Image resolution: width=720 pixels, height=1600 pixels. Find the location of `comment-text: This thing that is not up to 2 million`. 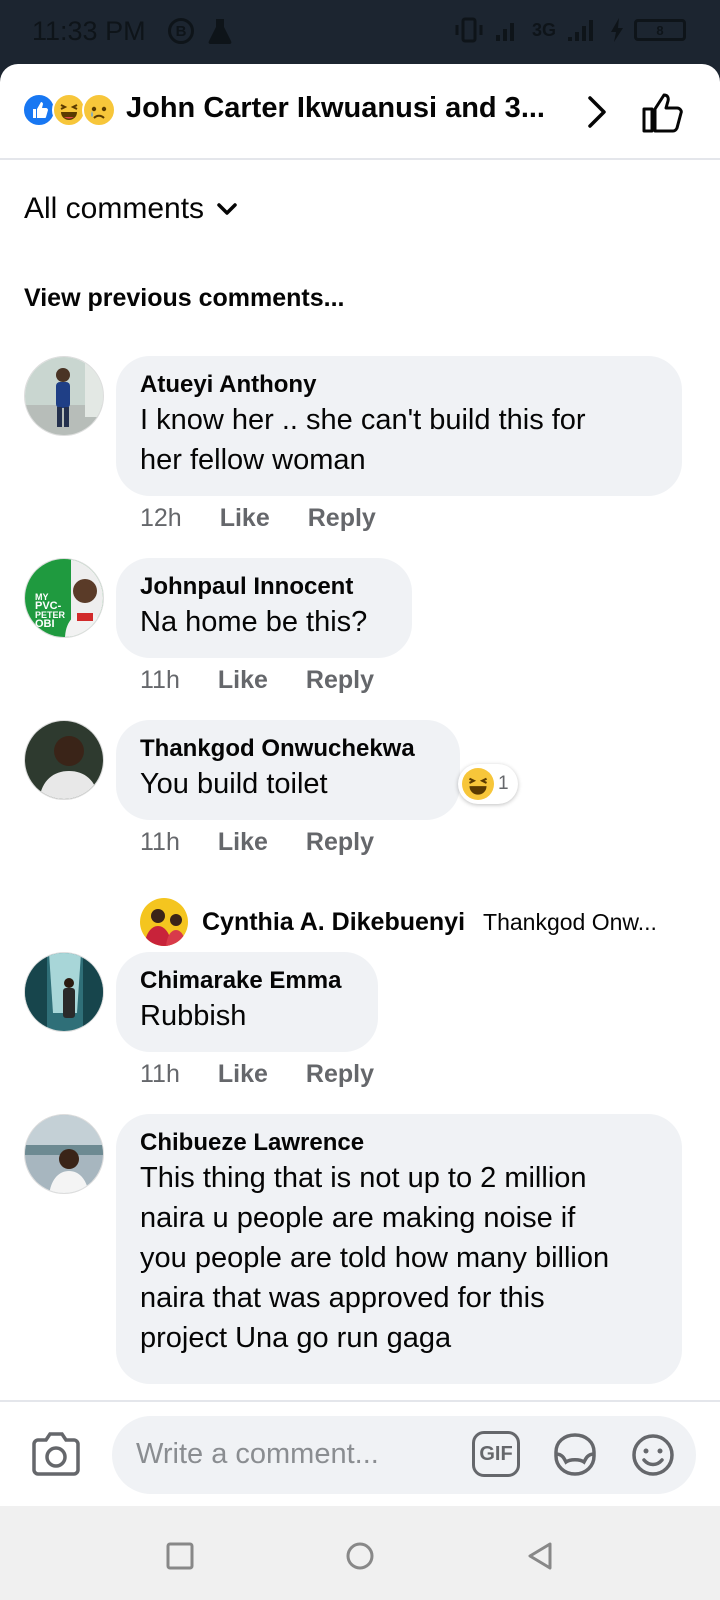

comment-text: This thing that is not up to 2 million is located at coordinates (363, 1178).